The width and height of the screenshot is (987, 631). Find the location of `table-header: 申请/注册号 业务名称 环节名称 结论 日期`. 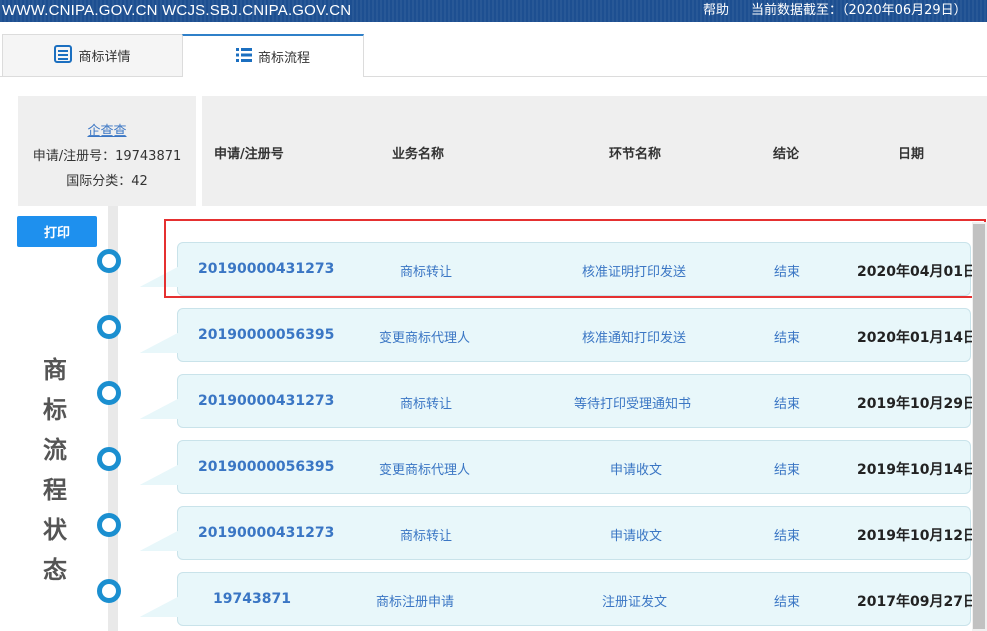

table-header: 申请/注册号 业务名称 环节名称 结论 日期 is located at coordinates (594, 151).